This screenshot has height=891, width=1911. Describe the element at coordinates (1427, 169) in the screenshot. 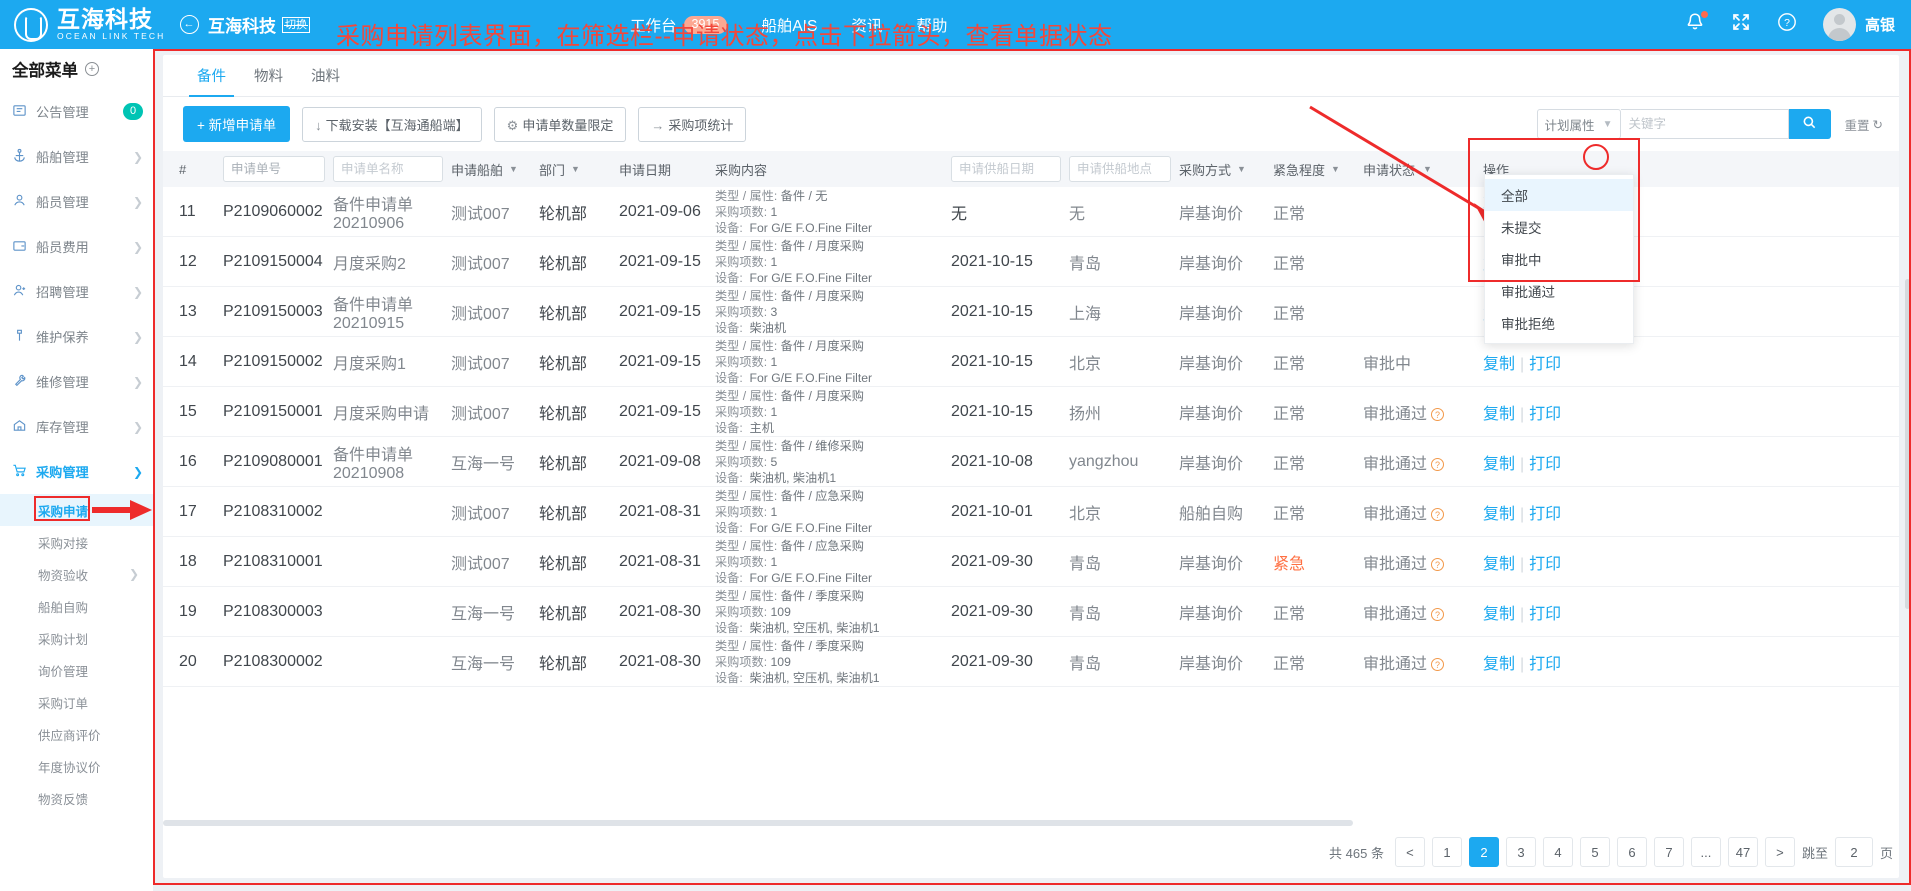

I see `chevron-down-icon: ▼` at that location.